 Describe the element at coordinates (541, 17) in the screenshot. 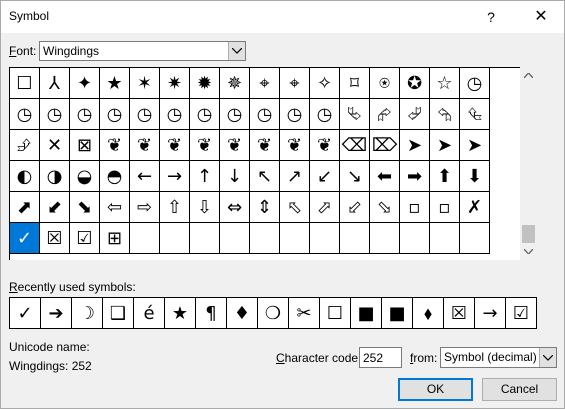

I see `close-button: ✕` at that location.